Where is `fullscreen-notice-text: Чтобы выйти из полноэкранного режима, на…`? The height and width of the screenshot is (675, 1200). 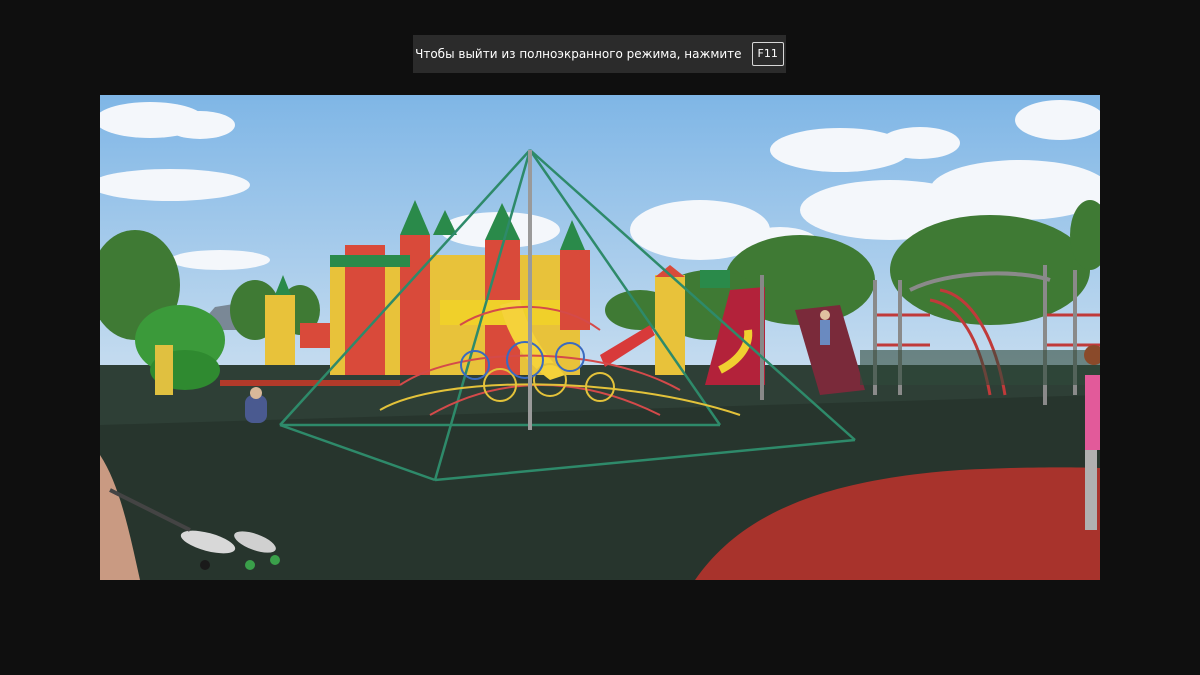 fullscreen-notice-text: Чтобы выйти из полноэкранного режима, на… is located at coordinates (578, 54).